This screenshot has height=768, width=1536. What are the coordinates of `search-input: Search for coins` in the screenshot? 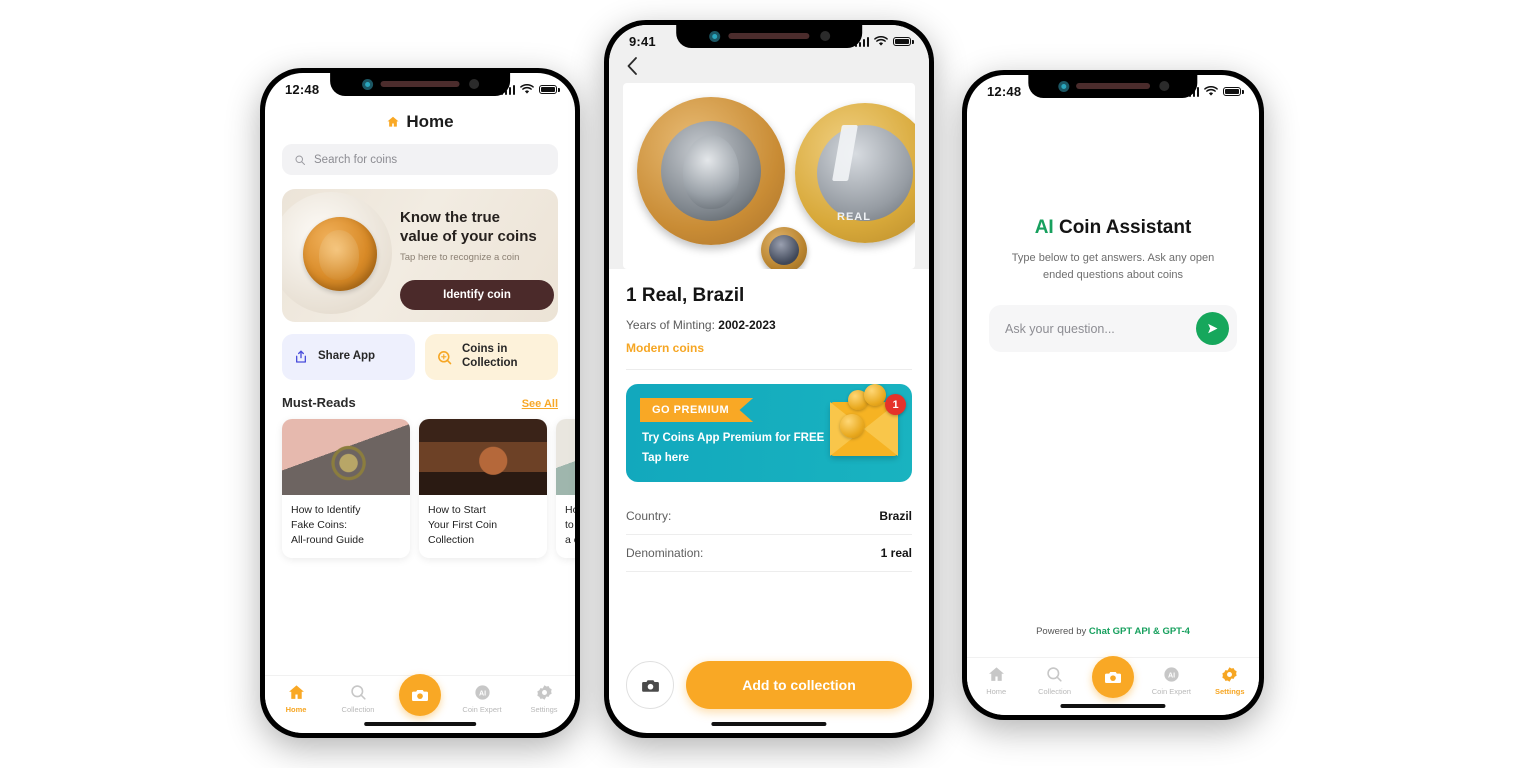 It's located at (420, 159).